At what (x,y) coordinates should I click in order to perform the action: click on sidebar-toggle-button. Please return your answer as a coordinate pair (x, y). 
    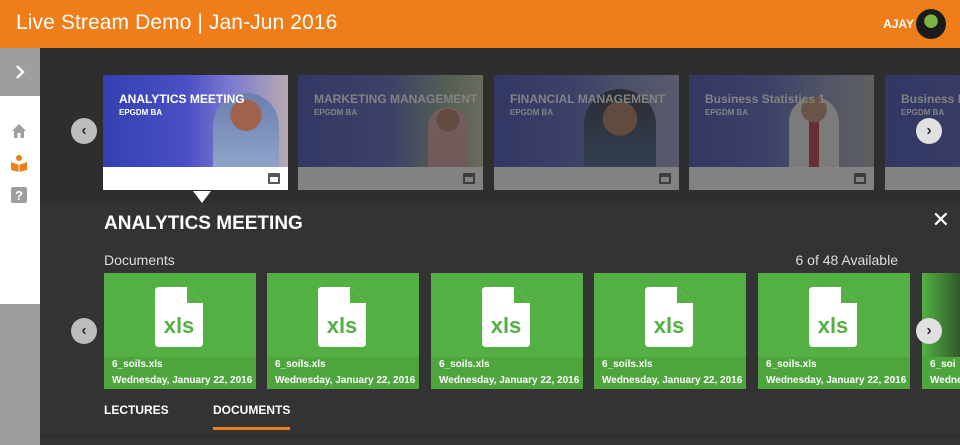
    Looking at the image, I should click on (20, 72).